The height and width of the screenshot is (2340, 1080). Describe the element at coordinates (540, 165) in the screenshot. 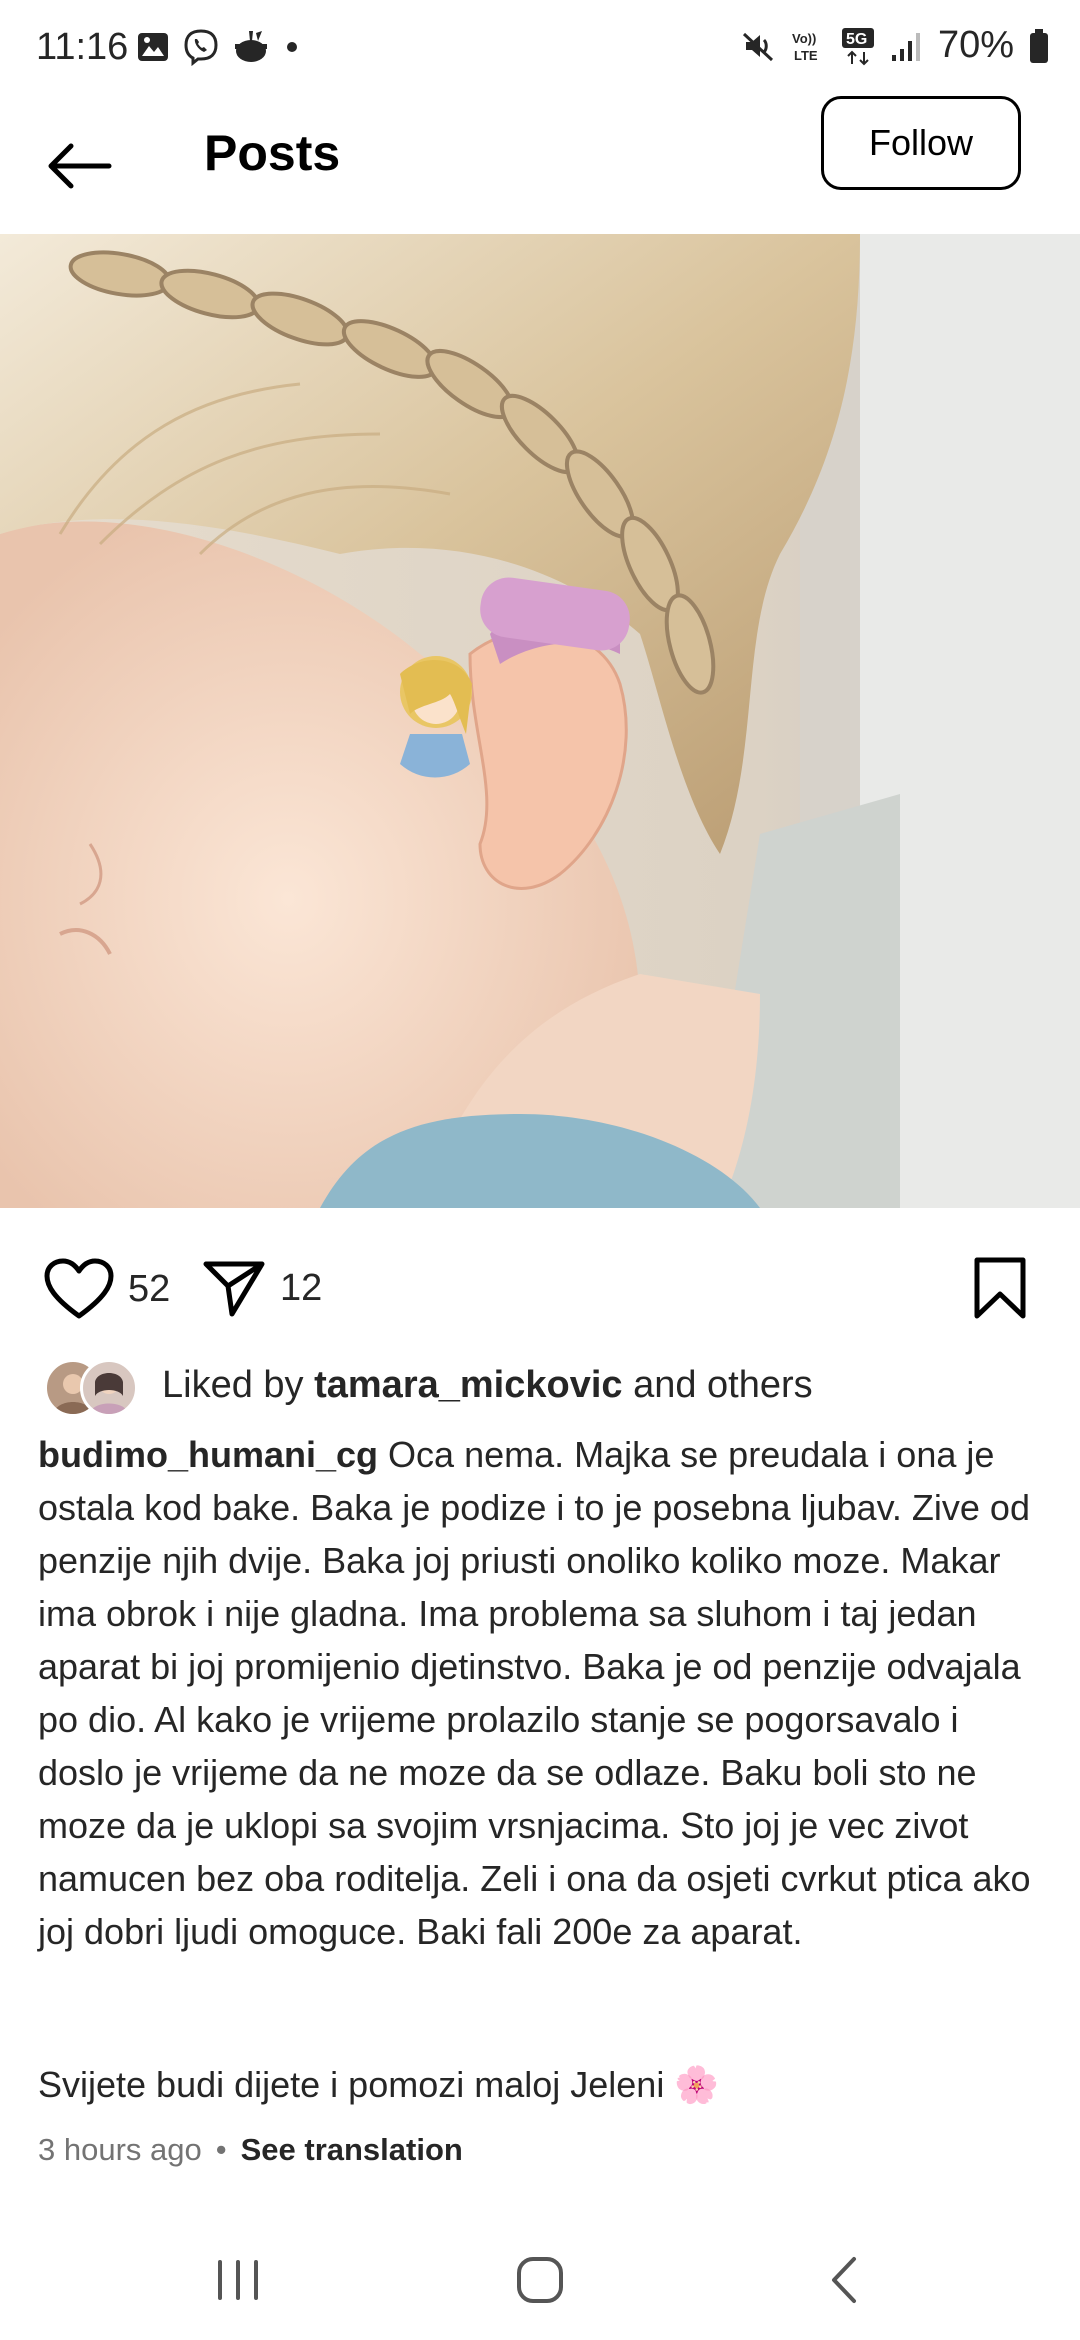

I see `posts-header: Posts Follow` at that location.